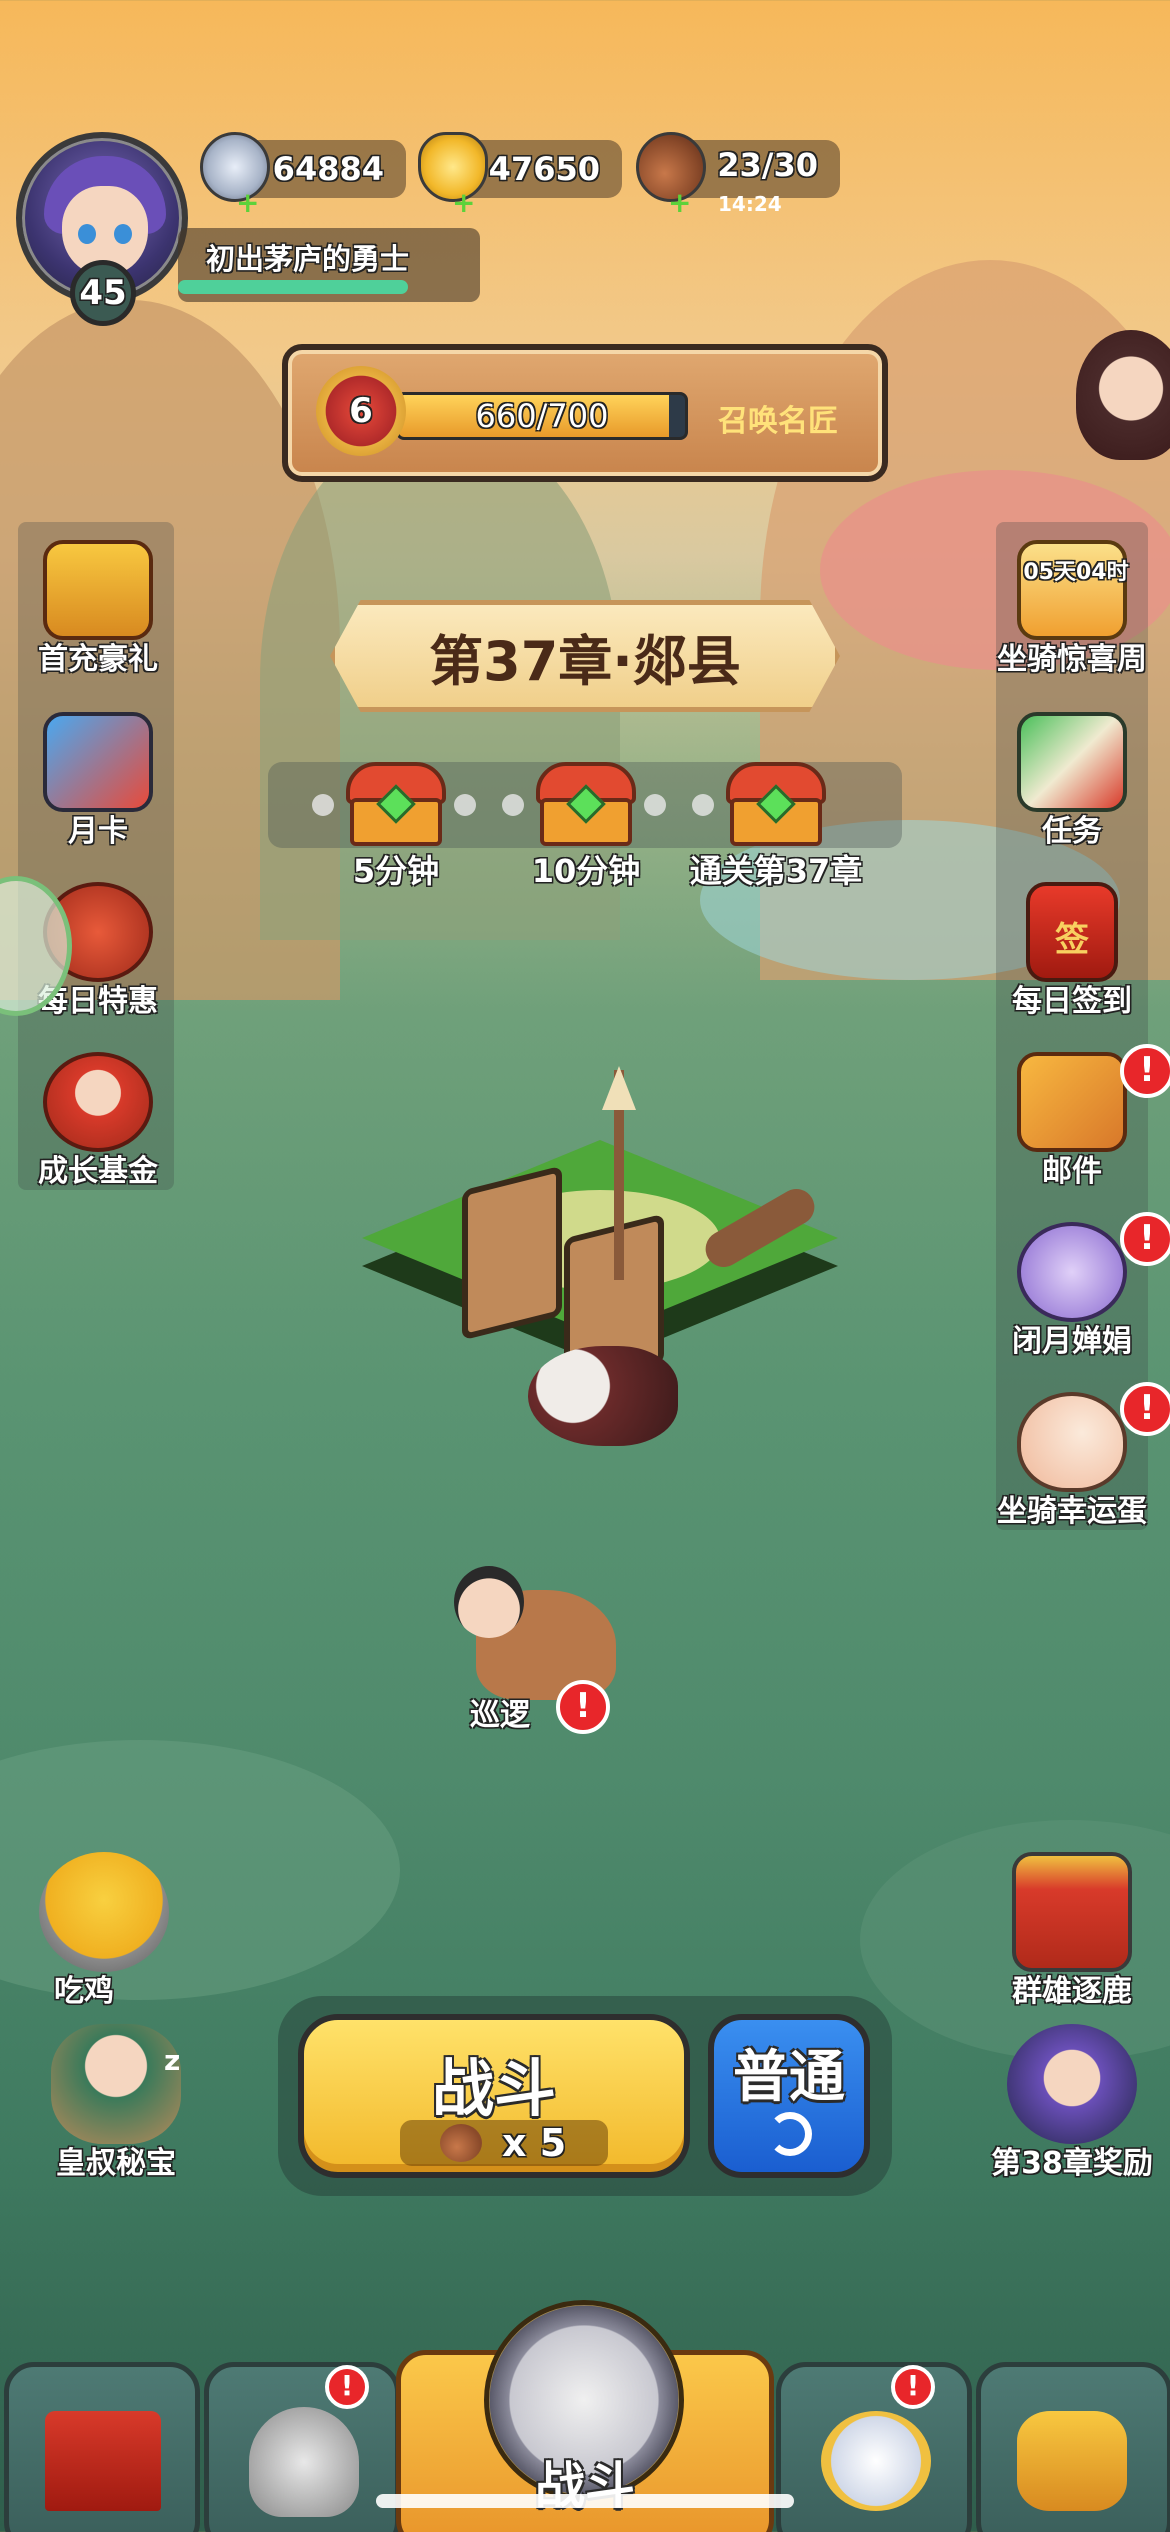 This screenshot has width=1170, height=2532. What do you see at coordinates (104, 1912) in the screenshot?
I see `chicken-character-icon` at bounding box center [104, 1912].